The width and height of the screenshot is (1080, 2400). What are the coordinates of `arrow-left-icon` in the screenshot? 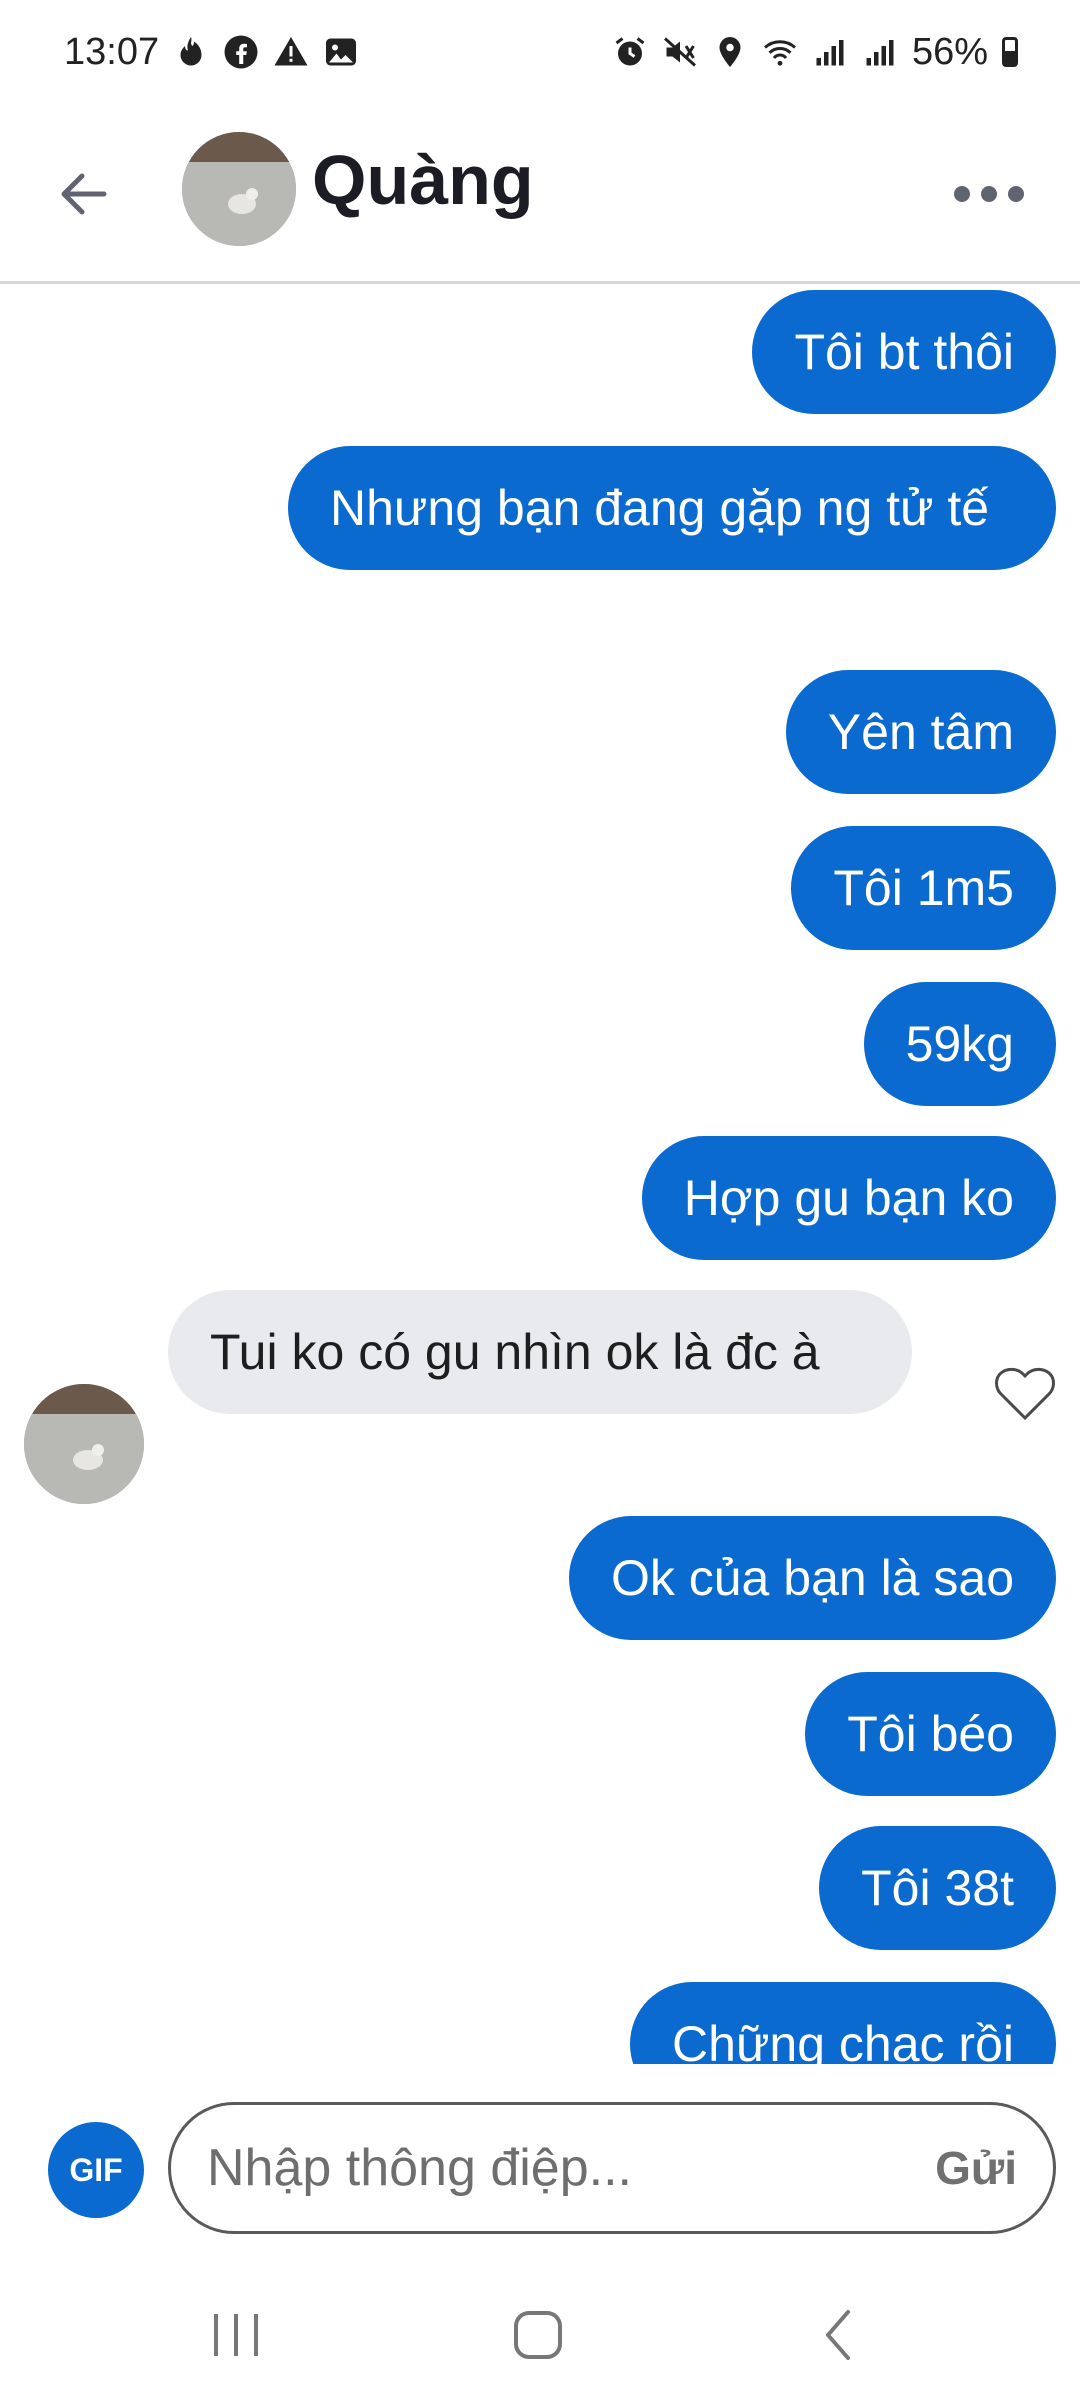 It's located at (84, 194).